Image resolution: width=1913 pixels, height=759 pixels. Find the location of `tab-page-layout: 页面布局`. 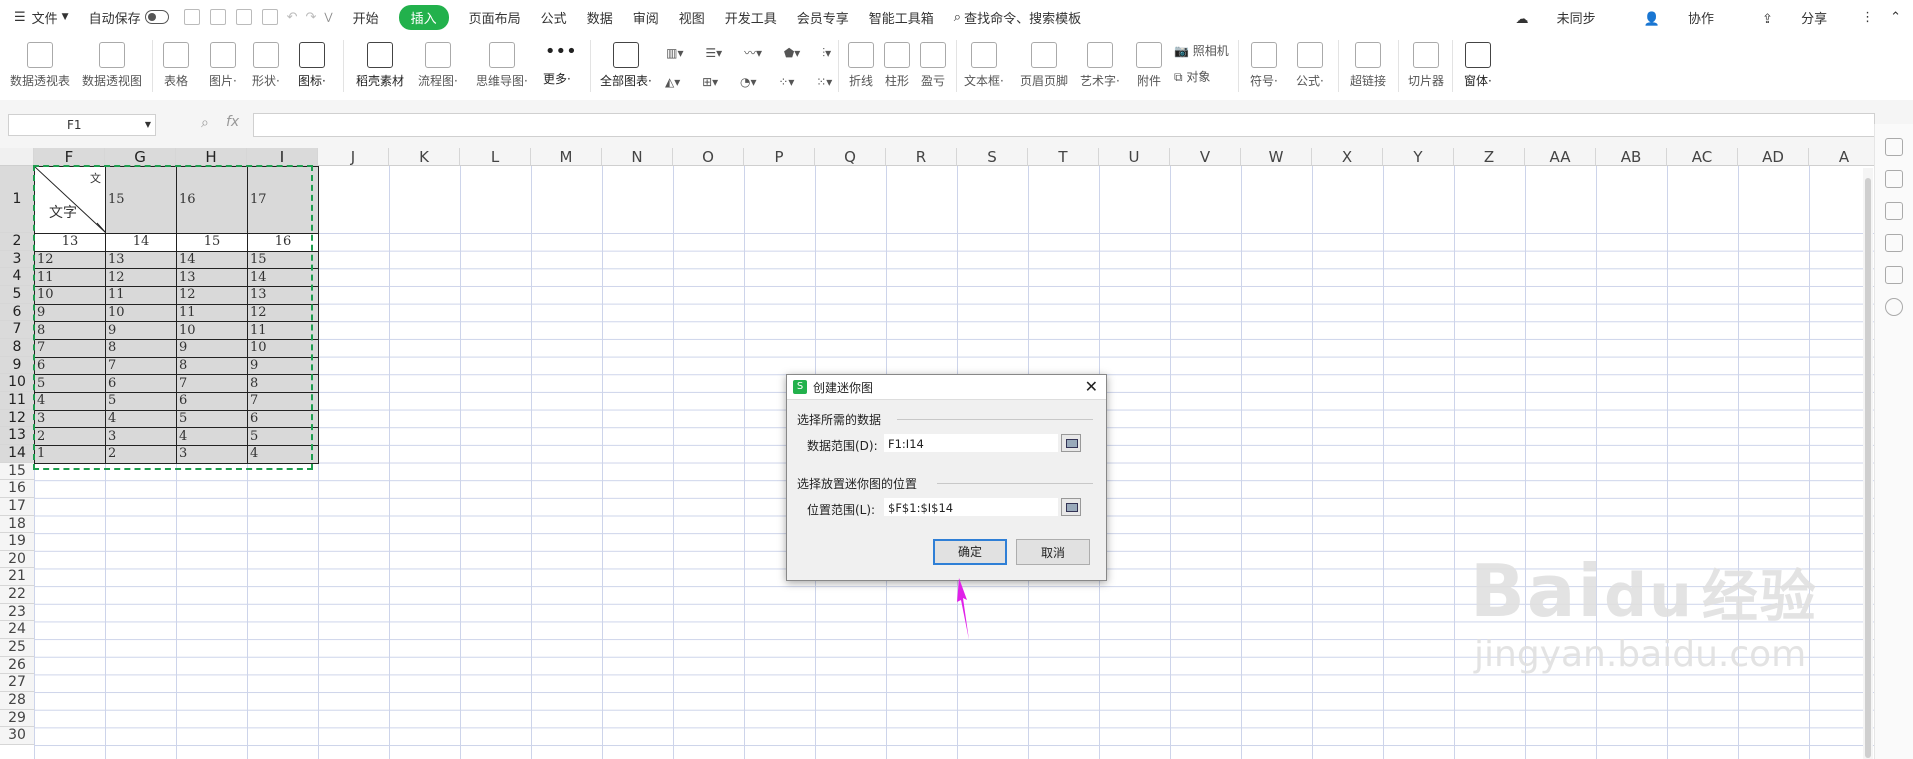

tab-page-layout: 页面布局 is located at coordinates (495, 17).